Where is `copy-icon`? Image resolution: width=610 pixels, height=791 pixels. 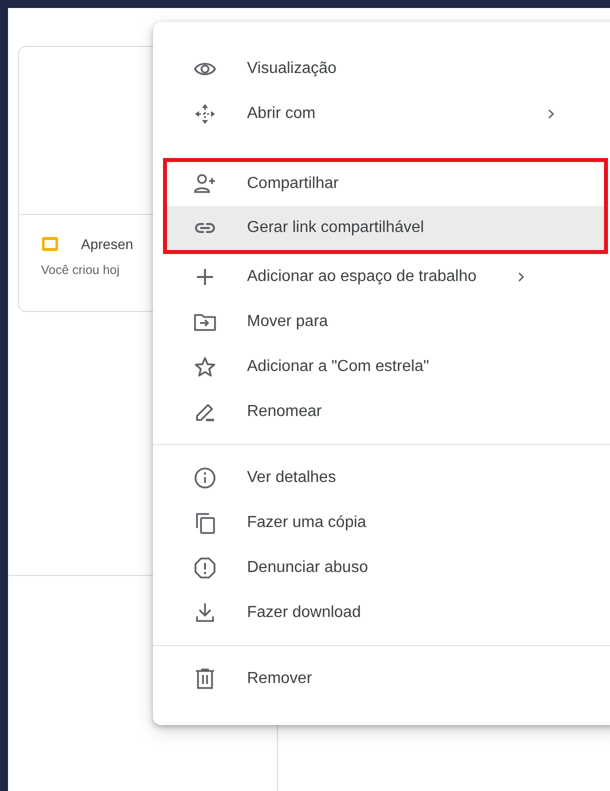 copy-icon is located at coordinates (205, 522).